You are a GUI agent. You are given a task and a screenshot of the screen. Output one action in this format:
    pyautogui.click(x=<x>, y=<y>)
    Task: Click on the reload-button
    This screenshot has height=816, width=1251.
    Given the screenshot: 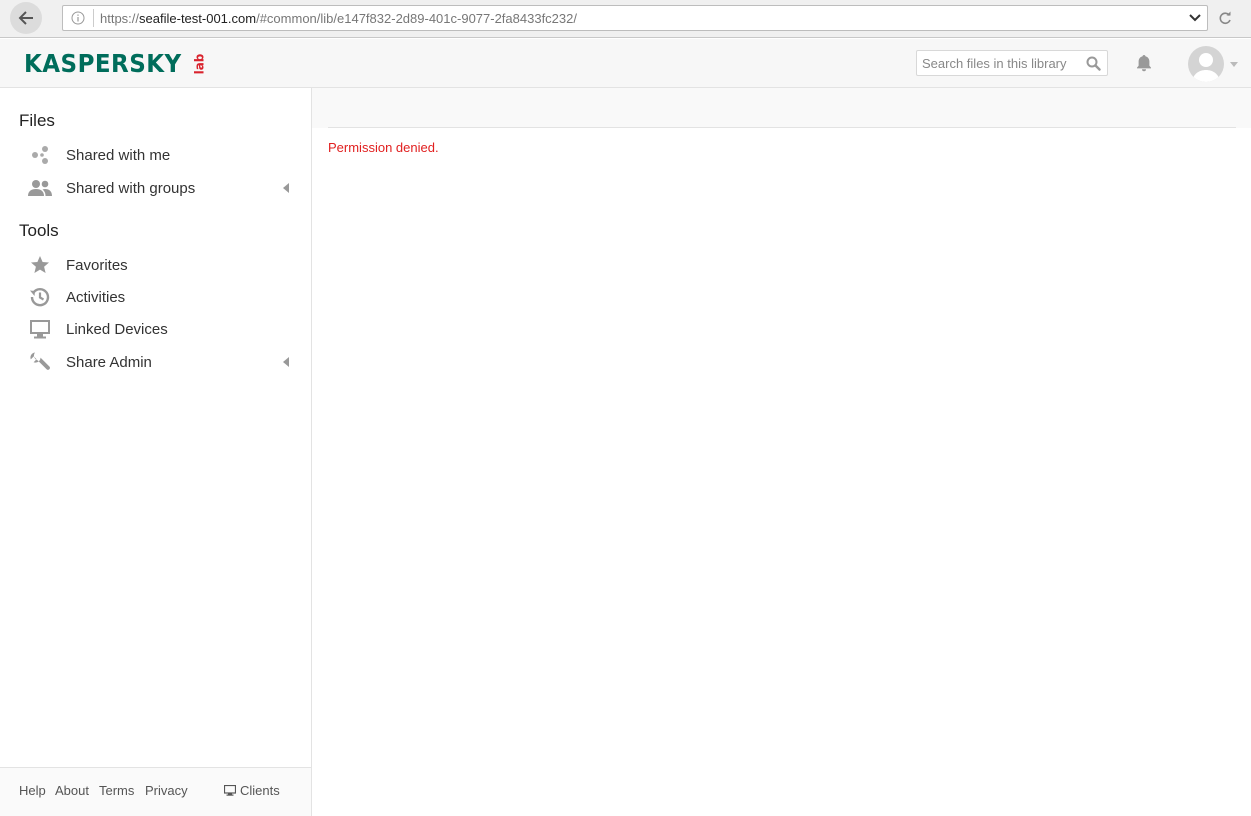 What is the action you would take?
    pyautogui.click(x=1225, y=18)
    